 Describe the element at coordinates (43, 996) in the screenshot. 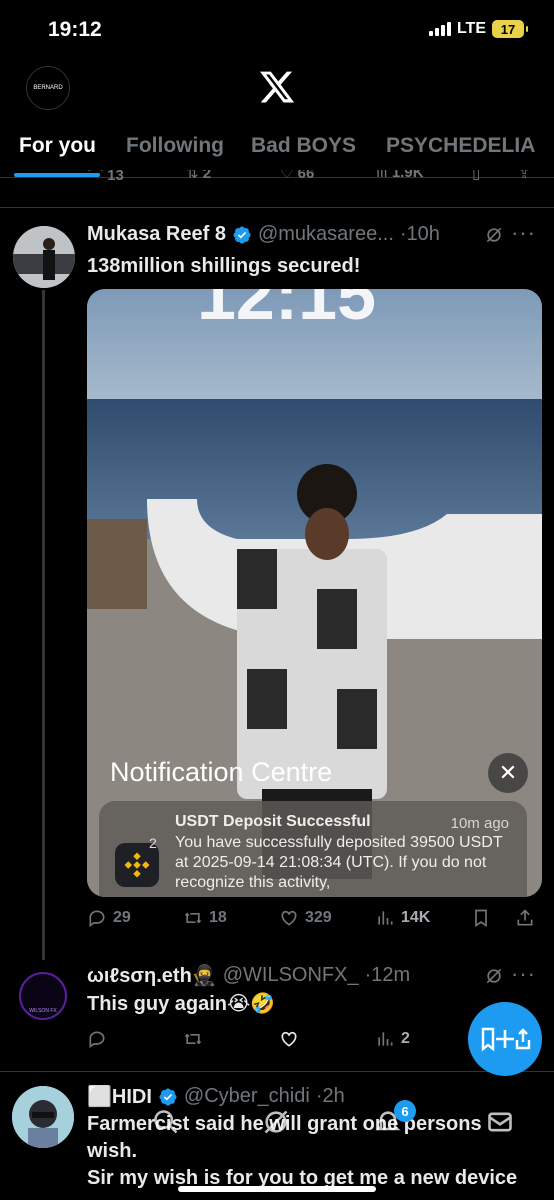

I see `avatar: WILSON FX` at that location.